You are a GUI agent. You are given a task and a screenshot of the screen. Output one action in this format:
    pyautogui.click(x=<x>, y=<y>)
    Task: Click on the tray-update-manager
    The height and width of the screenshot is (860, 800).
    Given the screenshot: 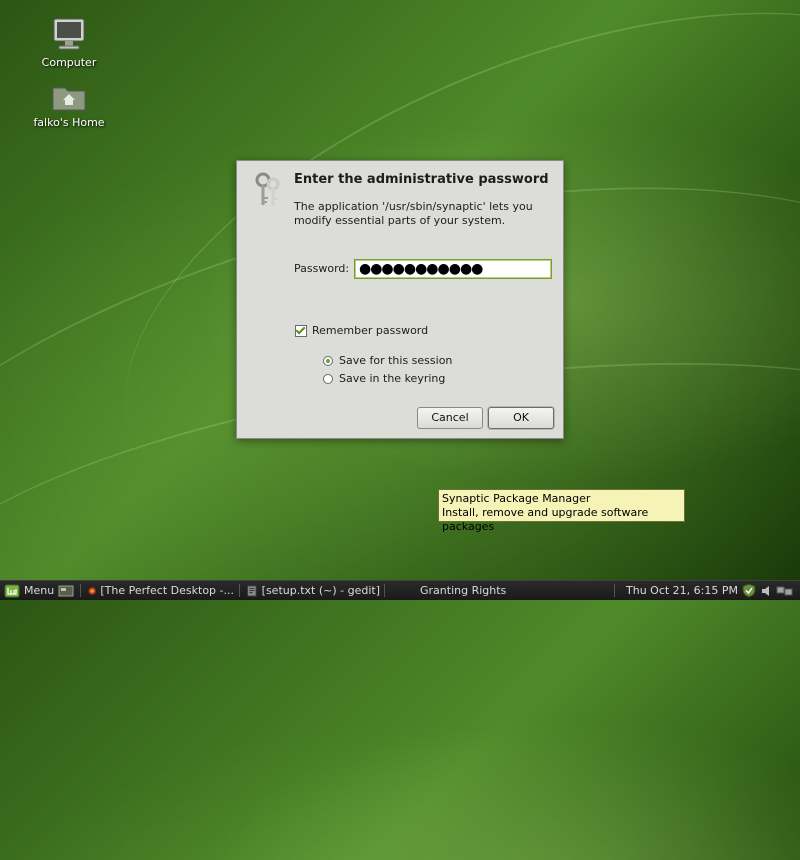 What is the action you would take?
    pyautogui.click(x=749, y=590)
    